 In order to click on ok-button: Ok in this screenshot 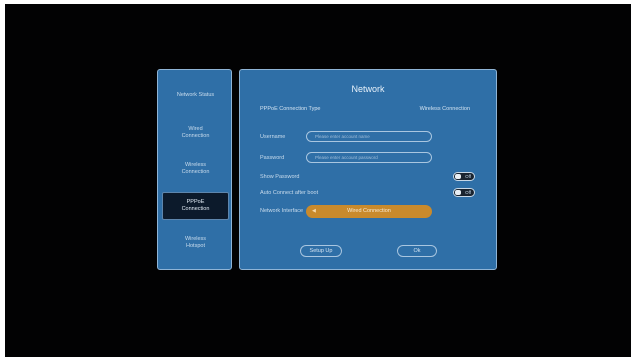, I will do `click(417, 251)`.